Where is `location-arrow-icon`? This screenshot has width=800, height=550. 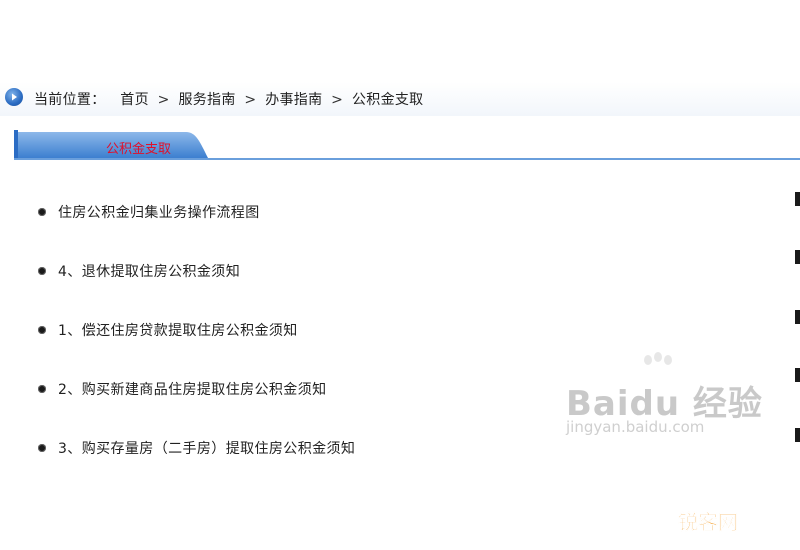 location-arrow-icon is located at coordinates (14, 97).